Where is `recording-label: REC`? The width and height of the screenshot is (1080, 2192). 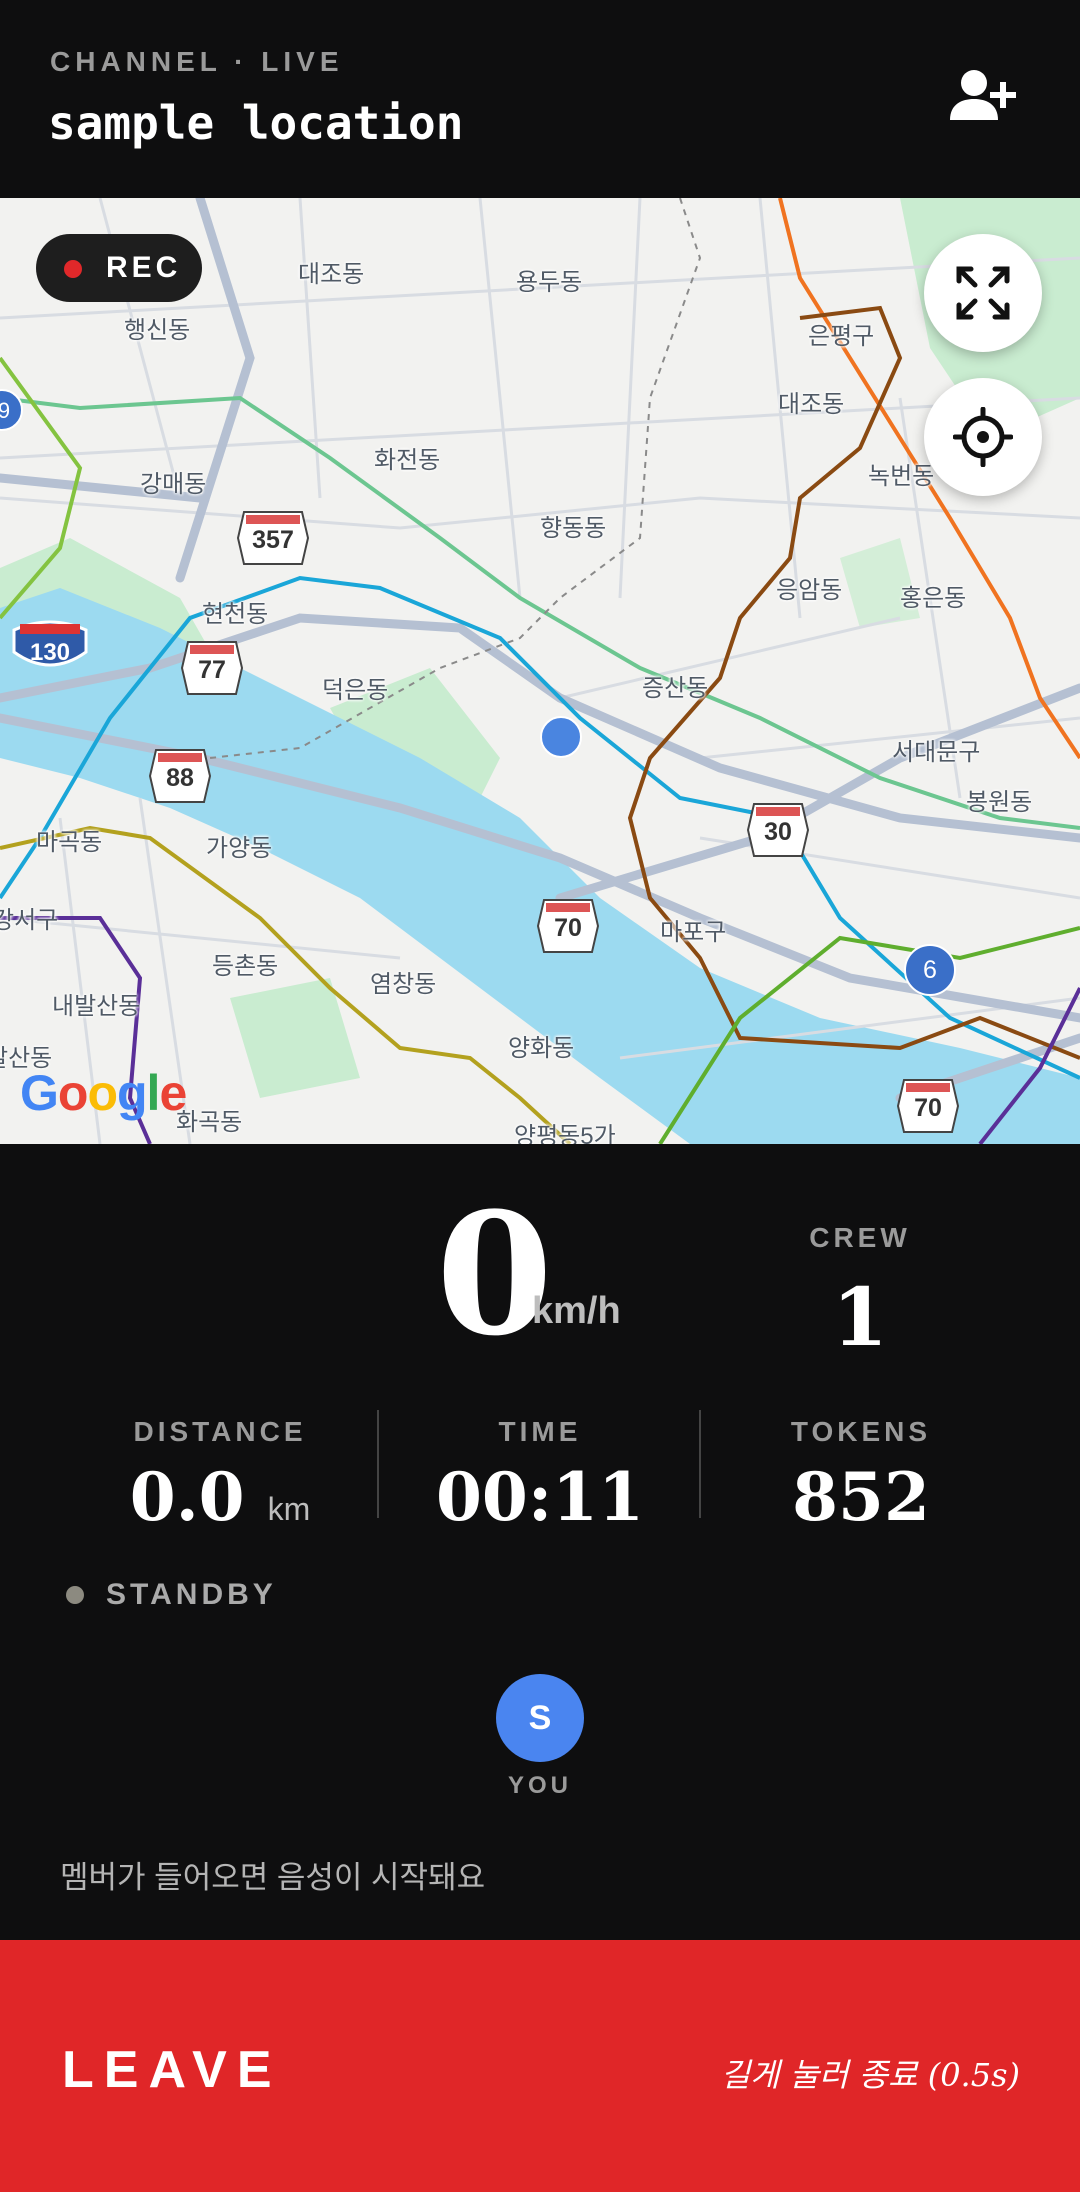
recording-label: REC is located at coordinates (144, 267).